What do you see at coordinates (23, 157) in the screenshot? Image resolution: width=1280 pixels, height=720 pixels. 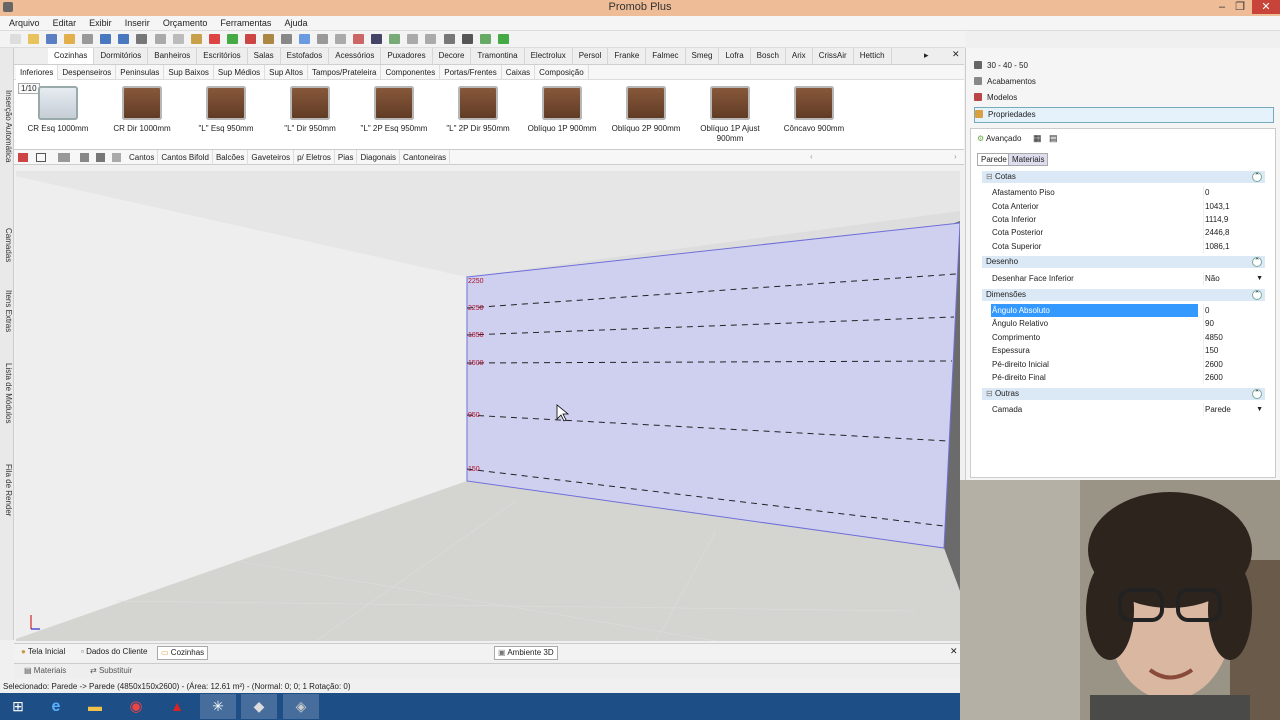 I see `view-mode-icon` at bounding box center [23, 157].